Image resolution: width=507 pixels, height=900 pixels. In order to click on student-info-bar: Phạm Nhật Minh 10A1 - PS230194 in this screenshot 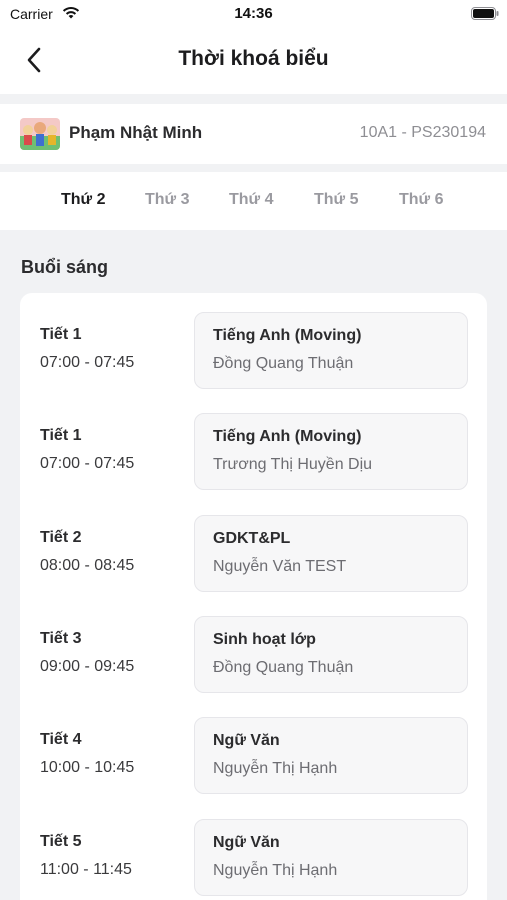, I will do `click(253, 134)`.